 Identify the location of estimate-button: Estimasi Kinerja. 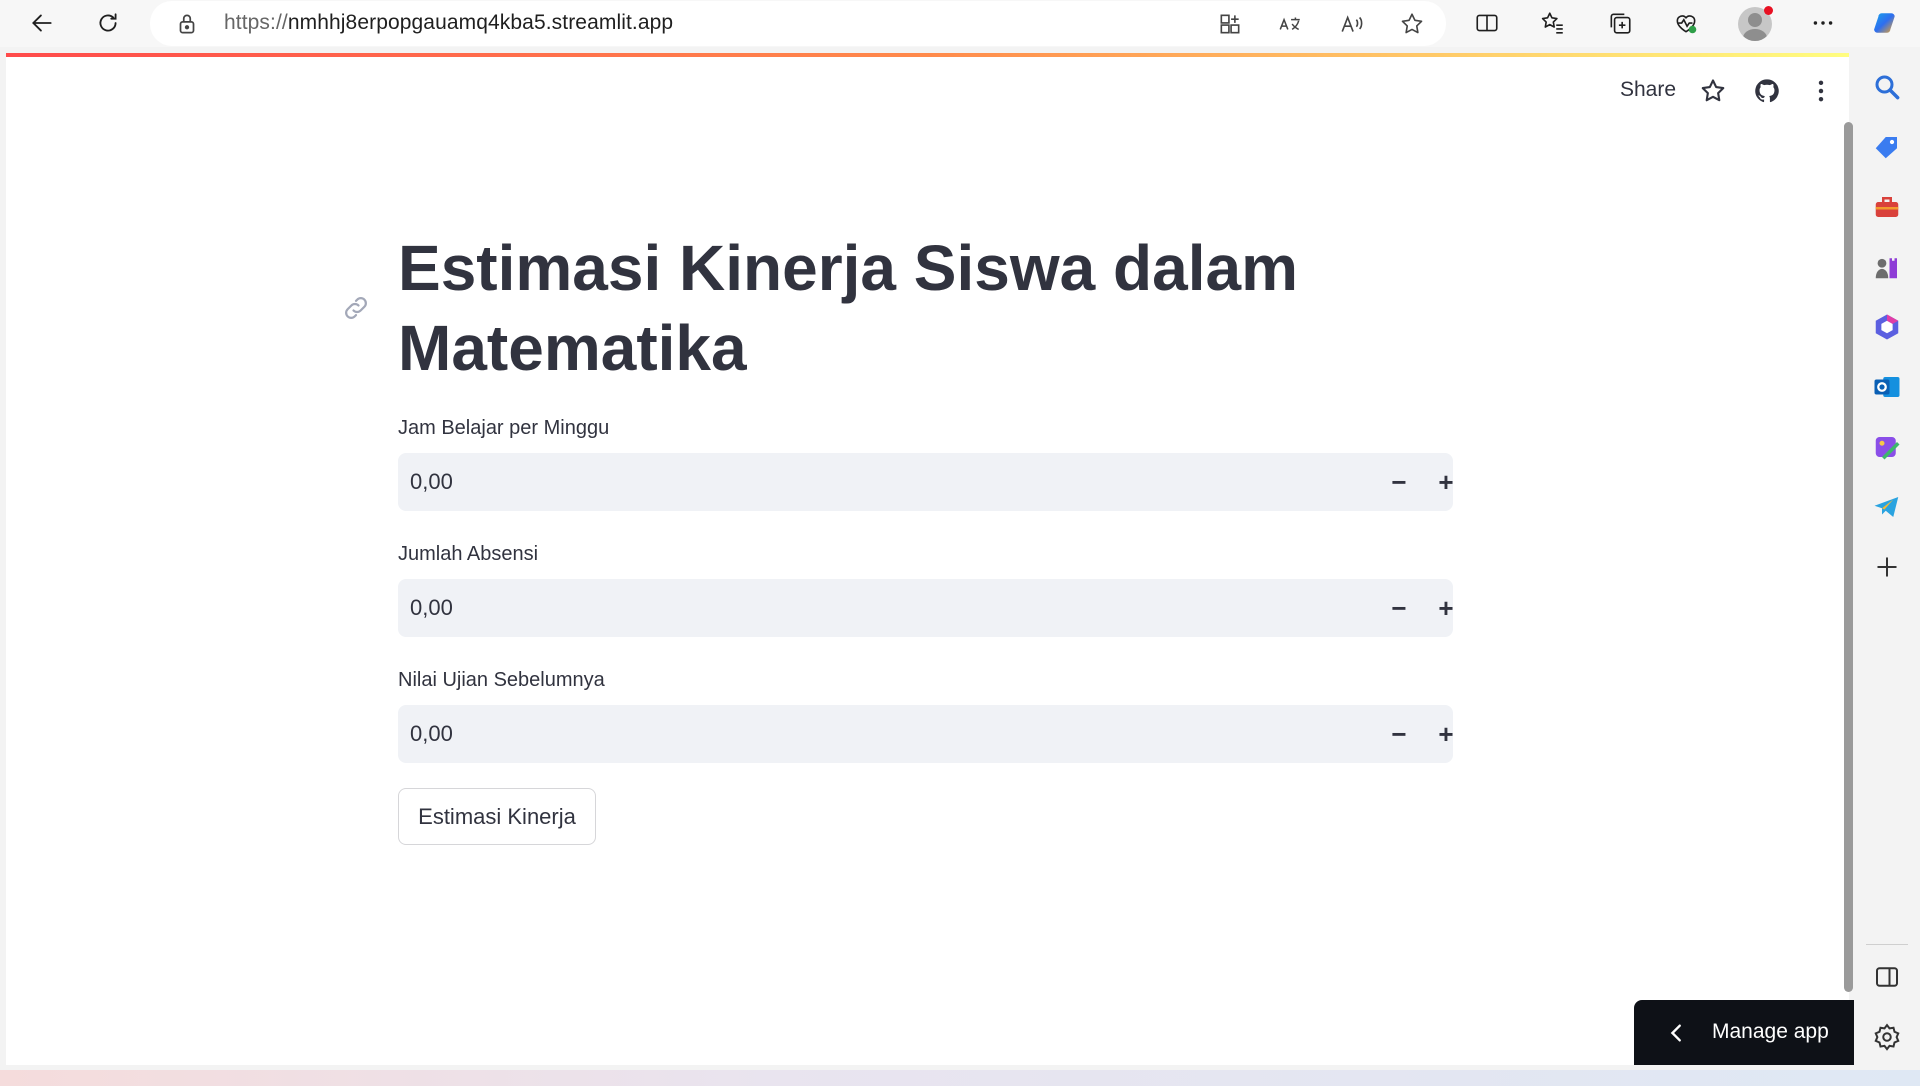
(497, 816).